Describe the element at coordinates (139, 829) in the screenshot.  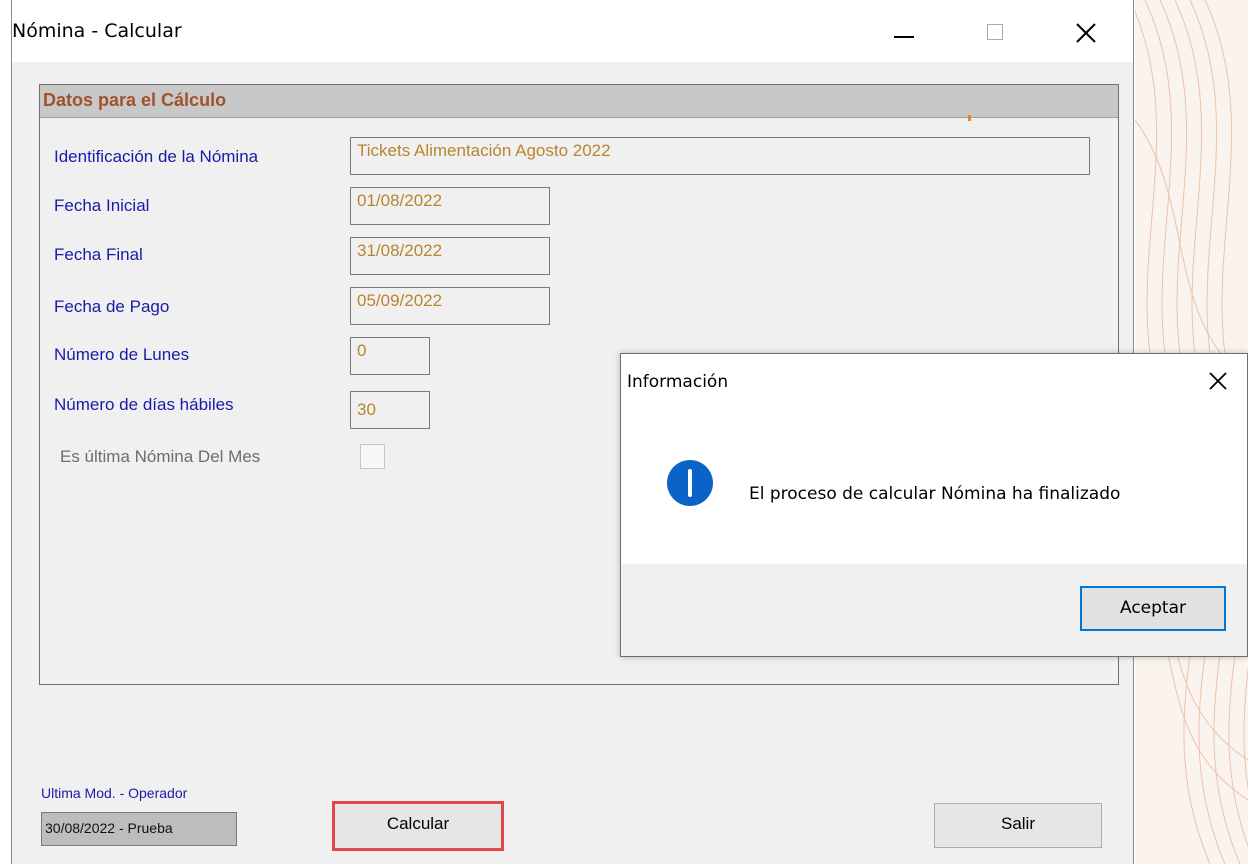
I see `last-mod-value: 30/08/2022 - Prueba` at that location.